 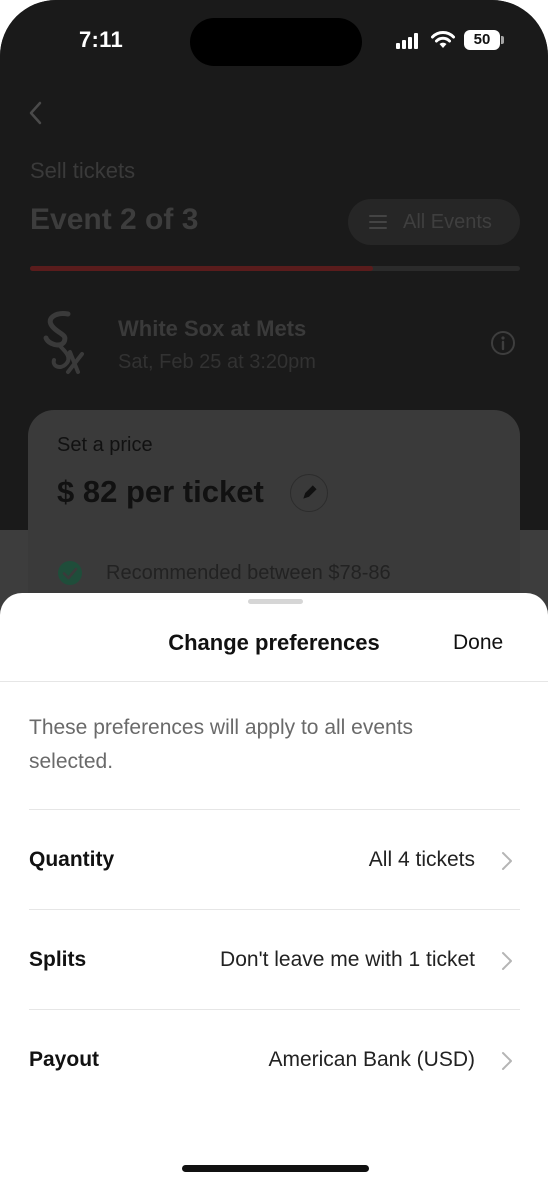 What do you see at coordinates (502, 40) in the screenshot?
I see `battery-nub` at bounding box center [502, 40].